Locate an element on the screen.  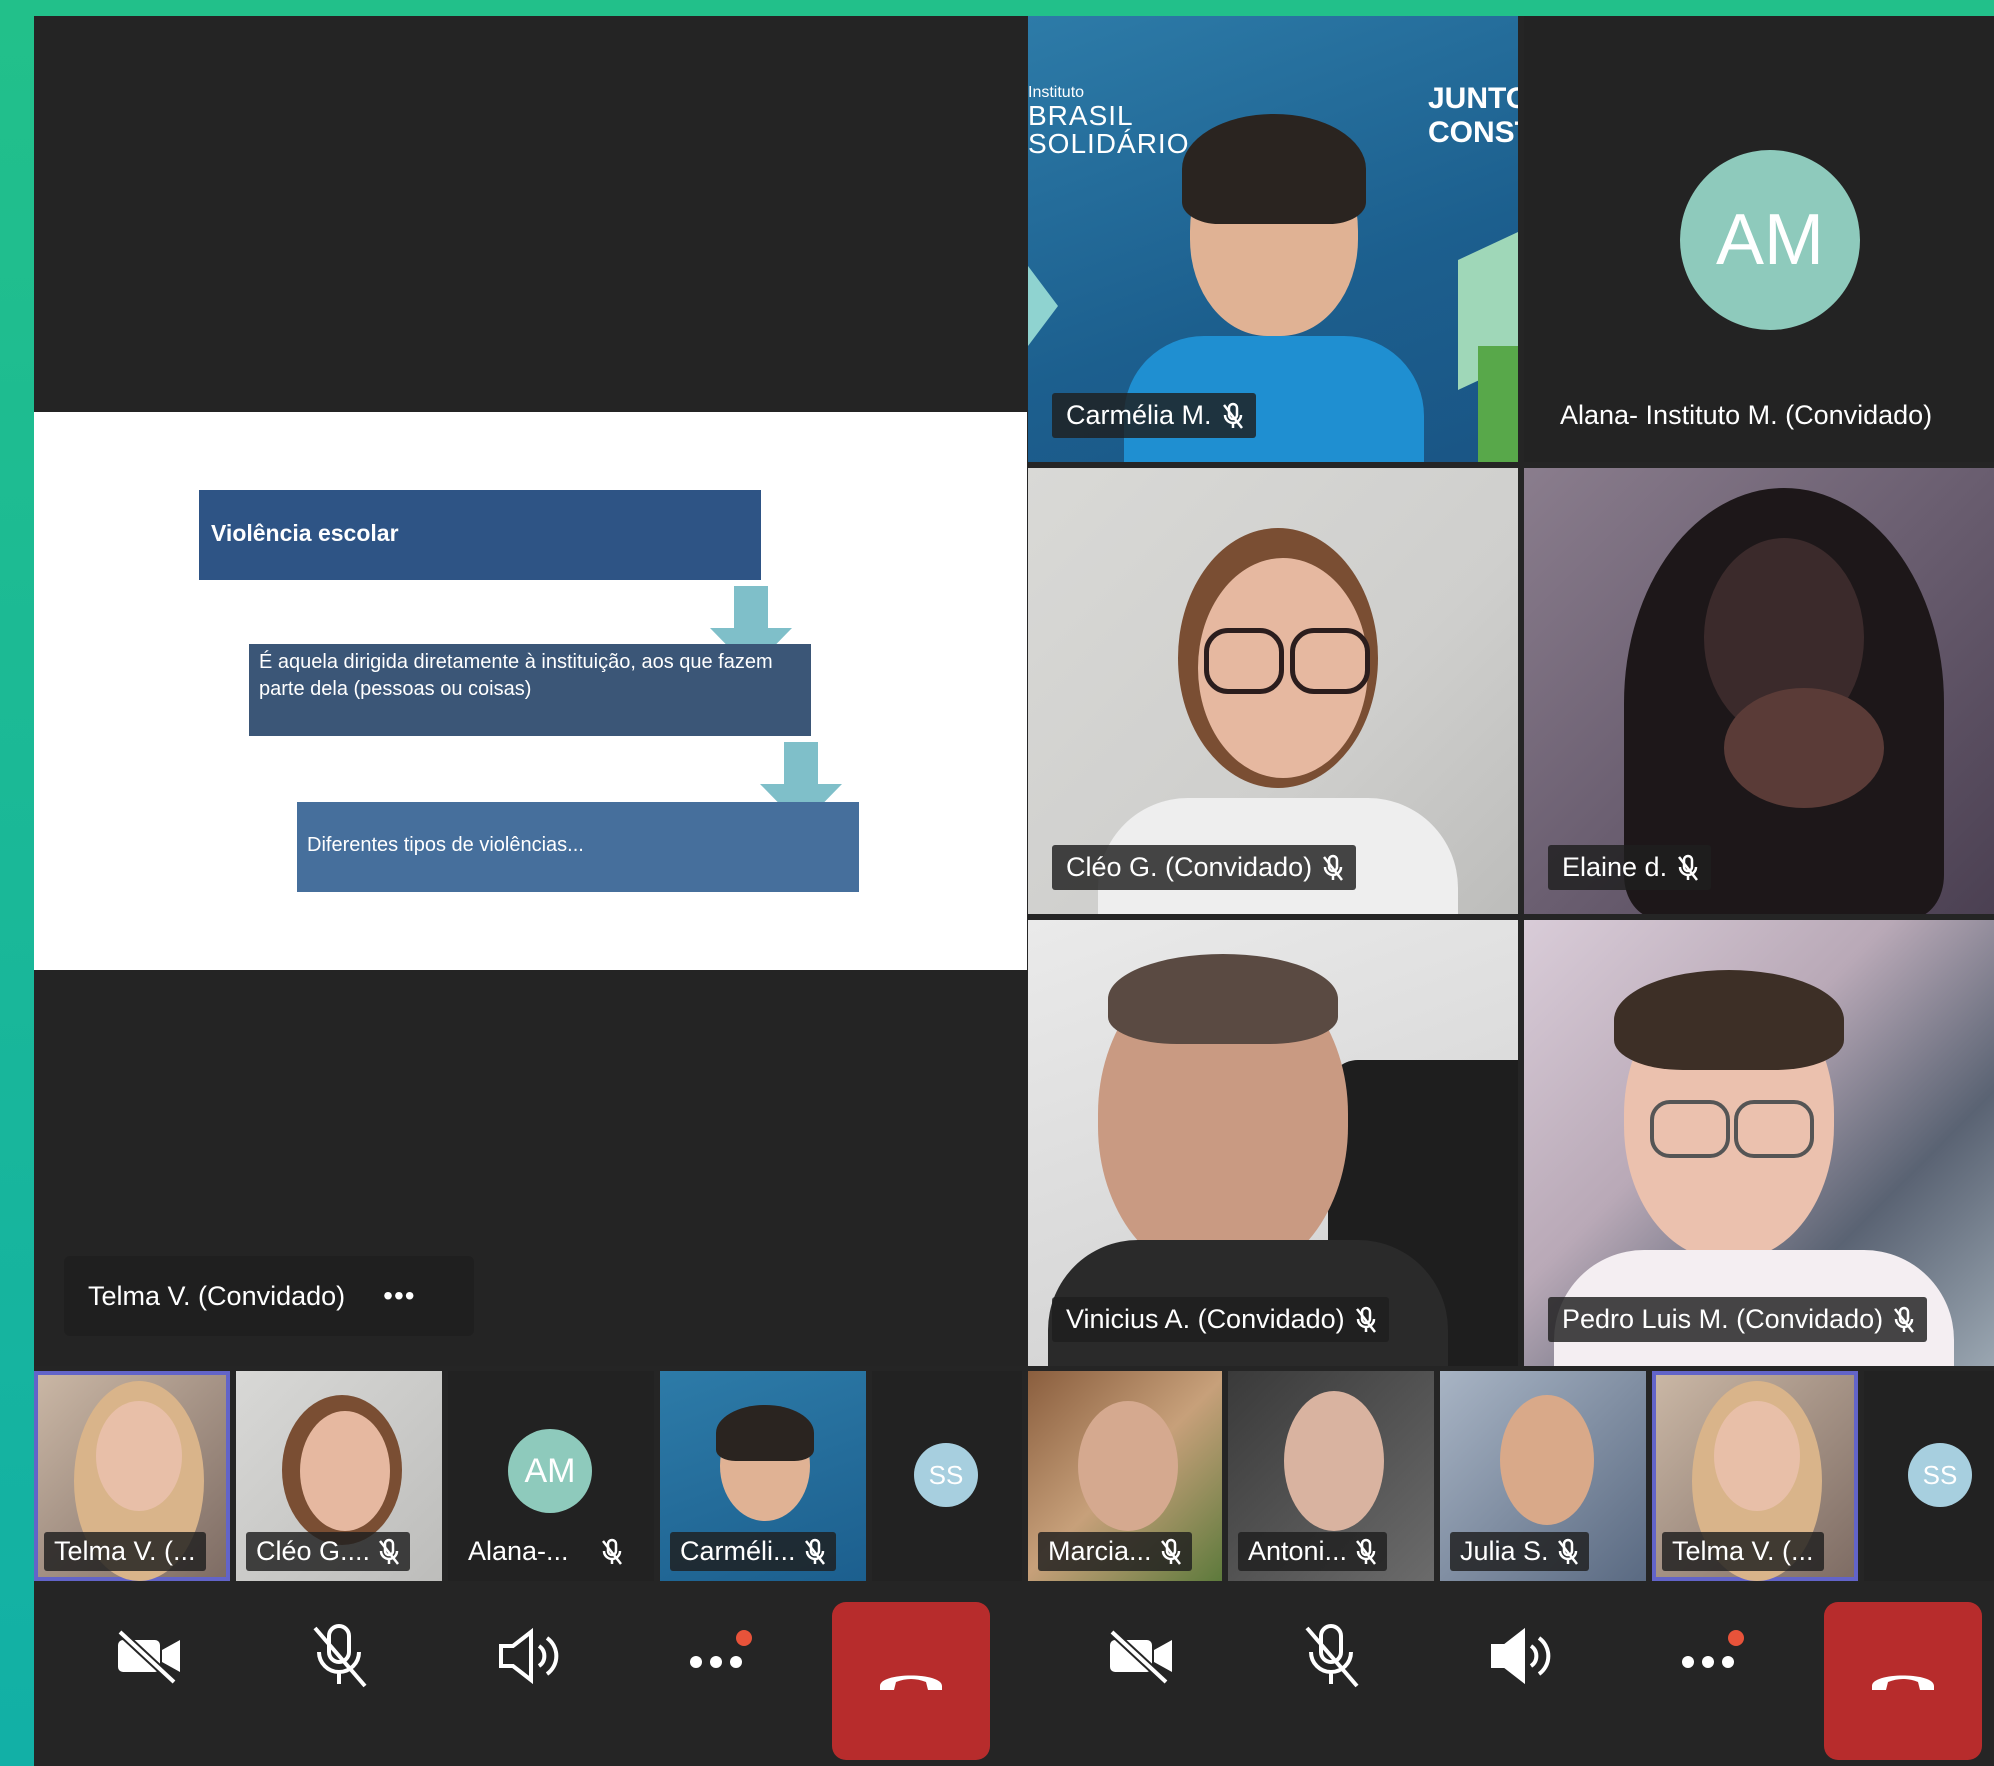
participant-tile: AM Alana- Instituto M. (Convidado) is located at coordinates (1759, 239).